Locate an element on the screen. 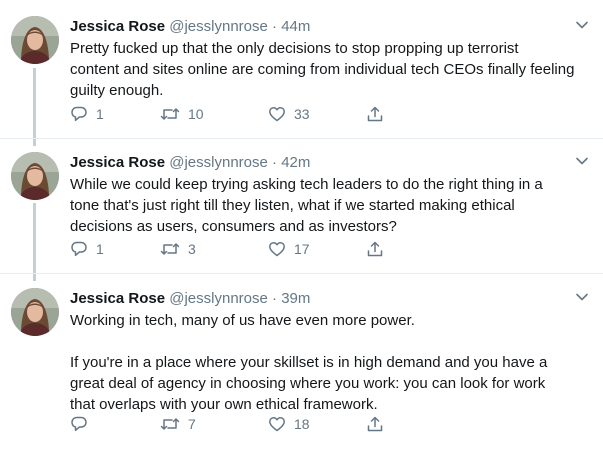  tweet-header: Jessica Rose @jesslynnrose · 44m is located at coordinates (330, 27).